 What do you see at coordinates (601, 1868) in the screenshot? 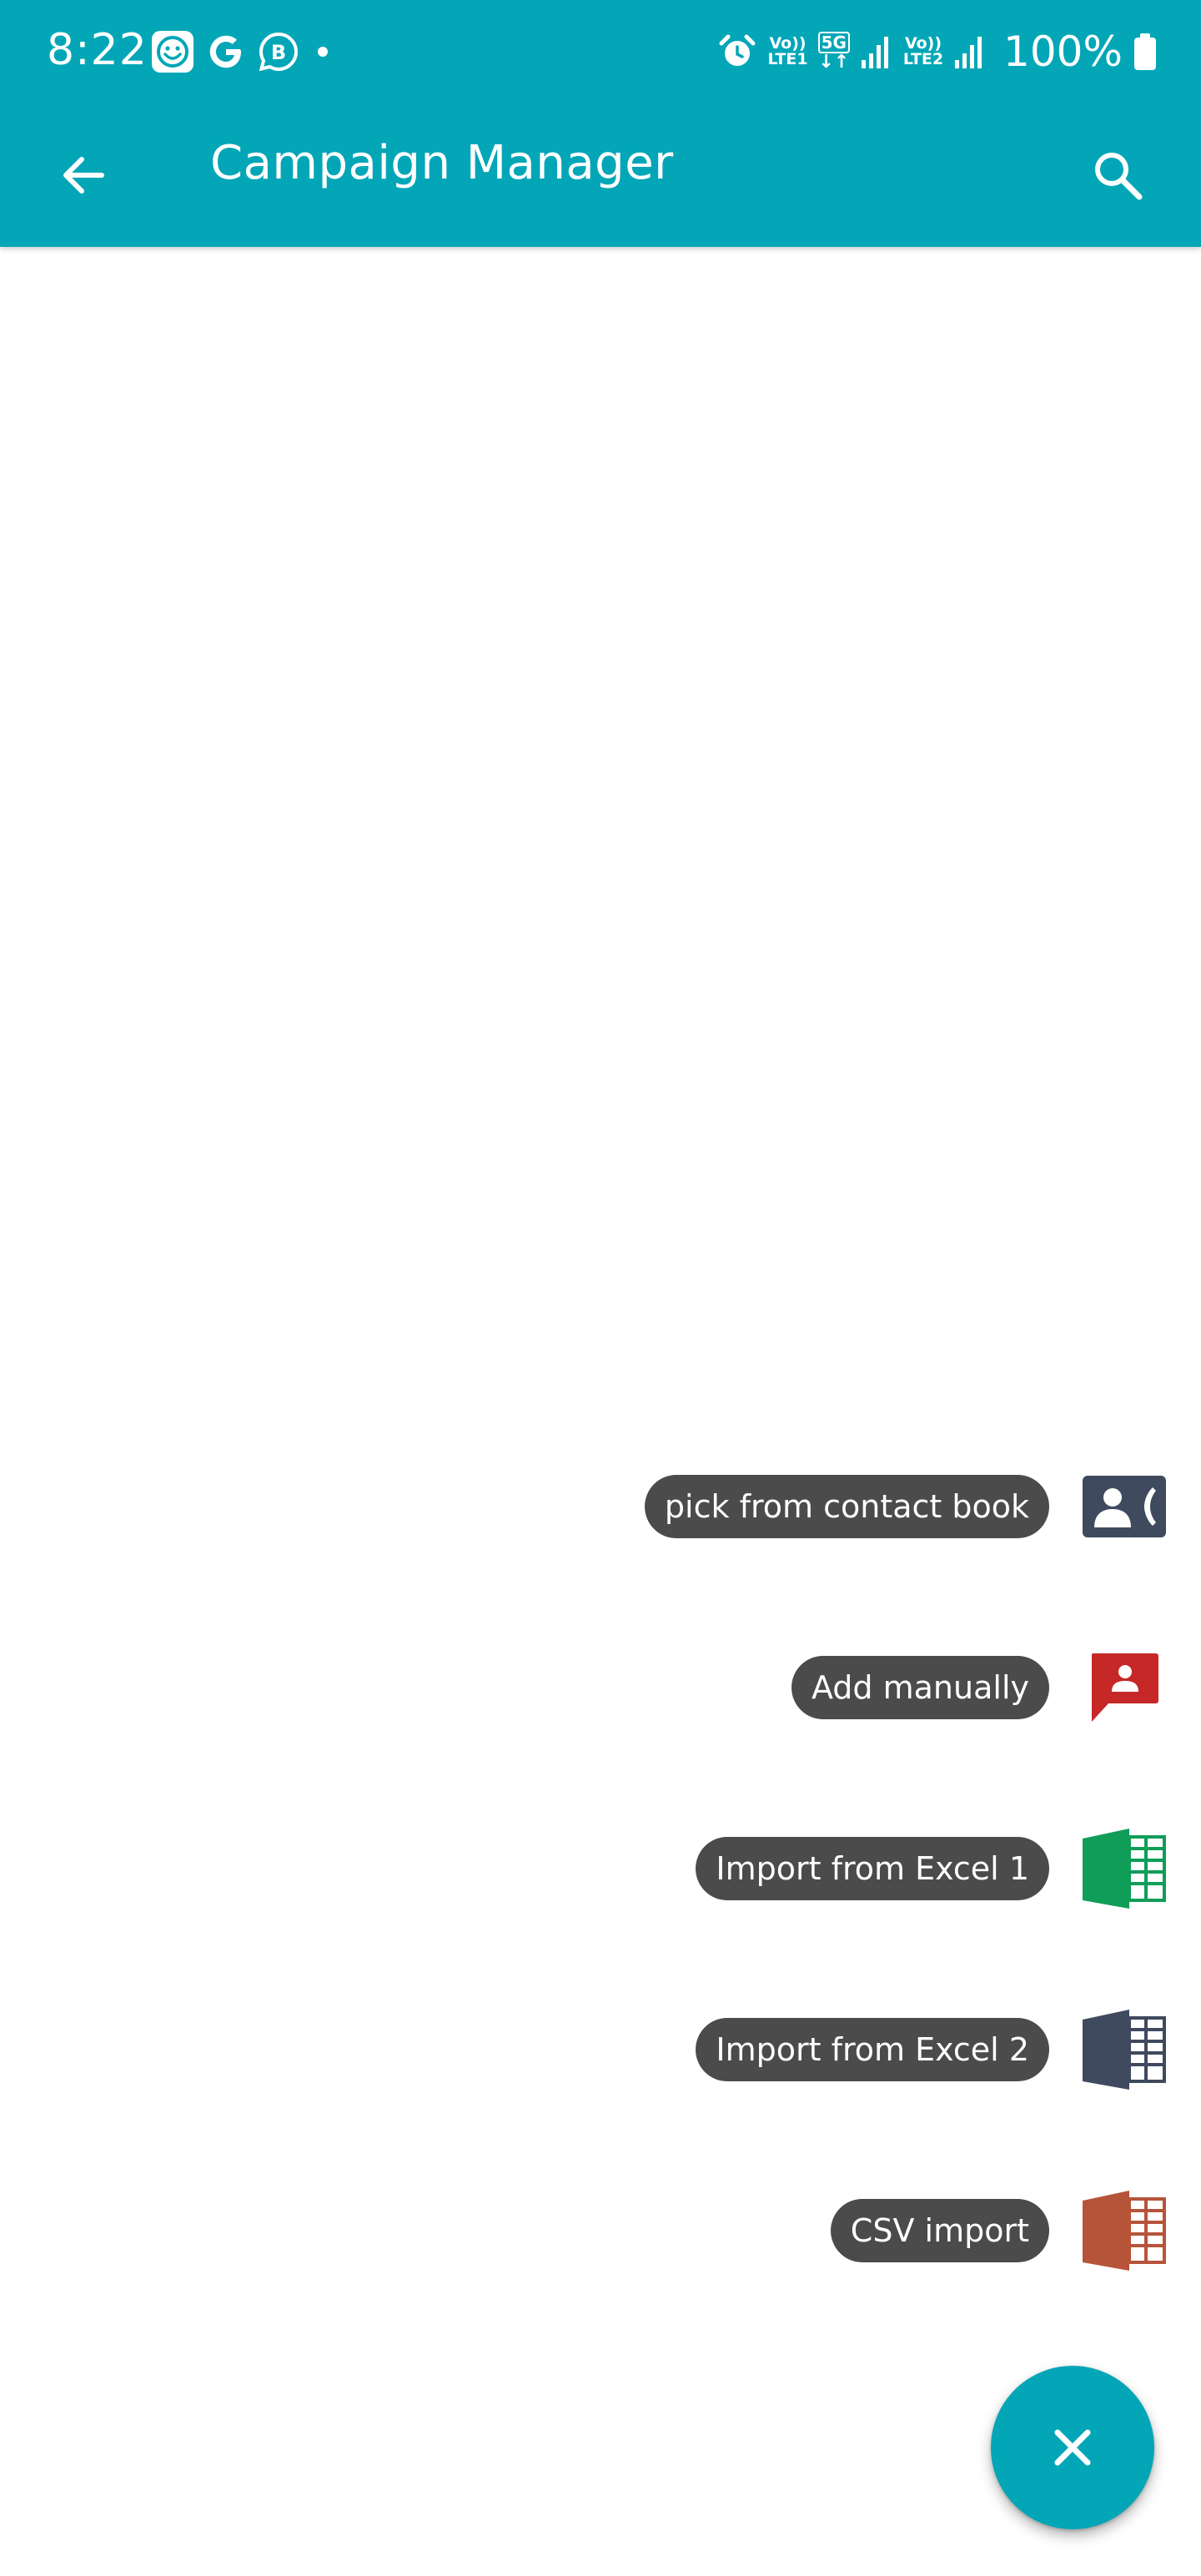
I see `speed-dial-item-excel-1: Import from Excel 1` at bounding box center [601, 1868].